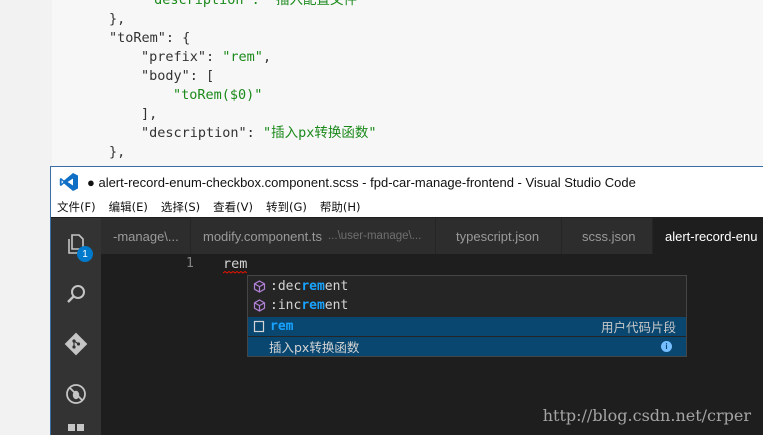 The width and height of the screenshot is (763, 435). What do you see at coordinates (85, 254) in the screenshot?
I see `explorer-badge: 1` at bounding box center [85, 254].